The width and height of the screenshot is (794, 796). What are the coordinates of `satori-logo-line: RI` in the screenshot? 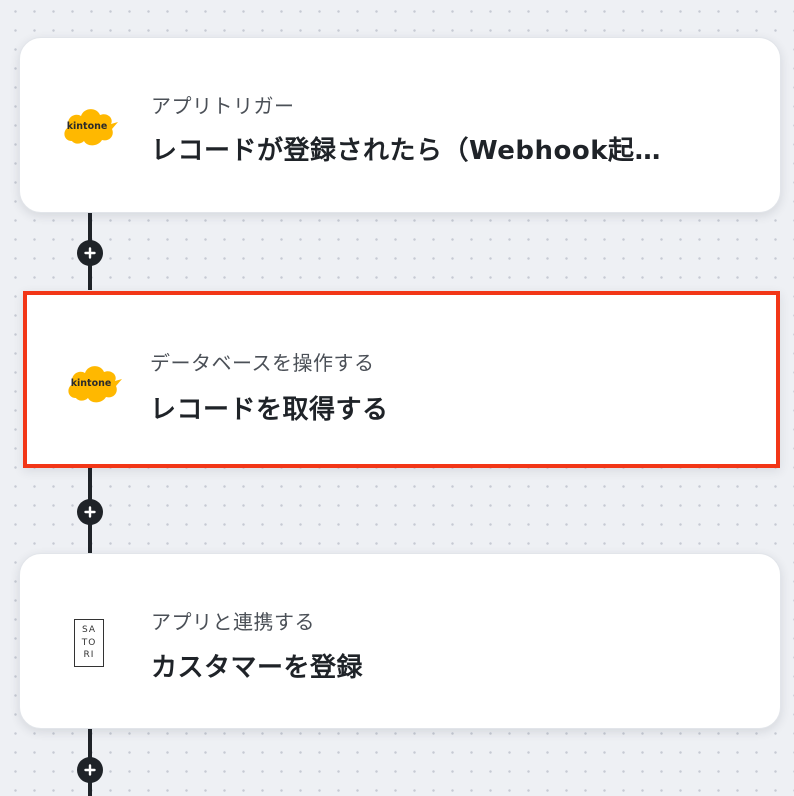 It's located at (89, 655).